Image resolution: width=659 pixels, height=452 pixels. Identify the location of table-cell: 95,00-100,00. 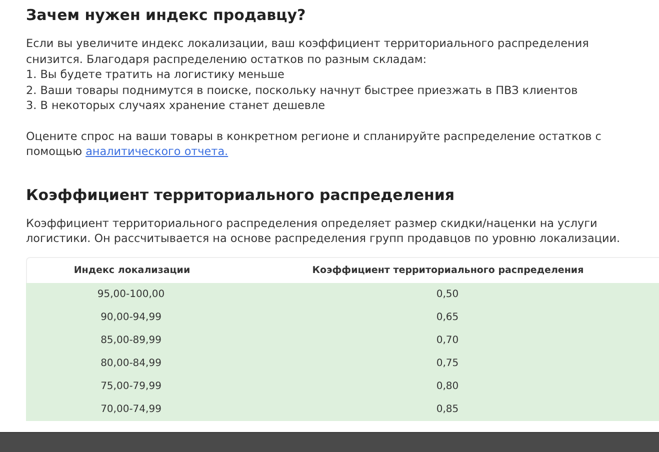
(131, 294).